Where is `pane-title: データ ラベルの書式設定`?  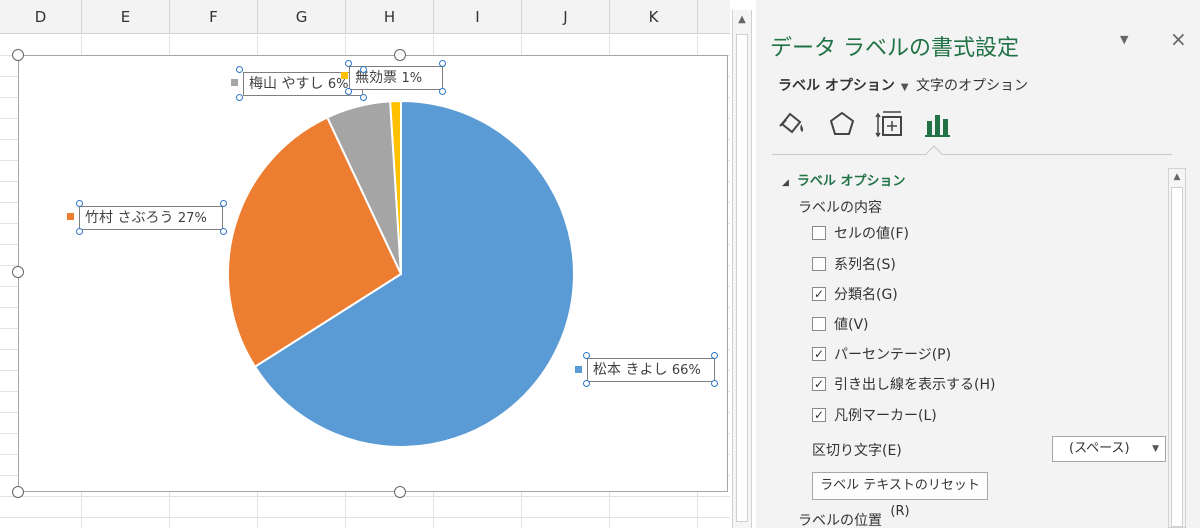 pane-title: データ ラベルの書式設定 is located at coordinates (894, 48).